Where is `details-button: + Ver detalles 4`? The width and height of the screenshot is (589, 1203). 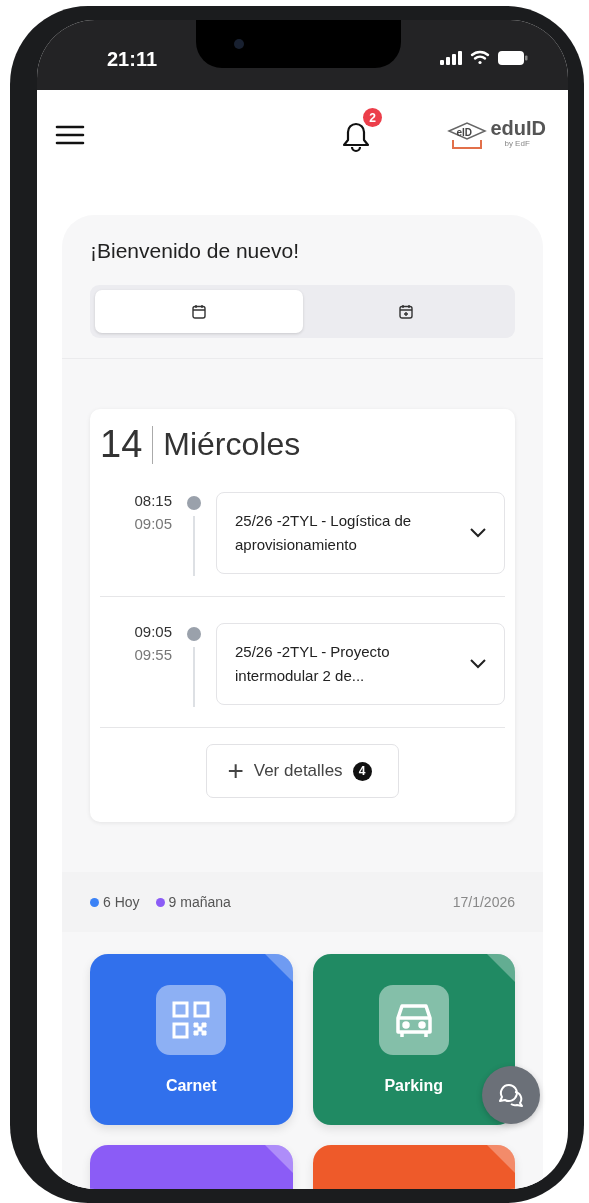 details-button: + Ver detalles 4 is located at coordinates (302, 771).